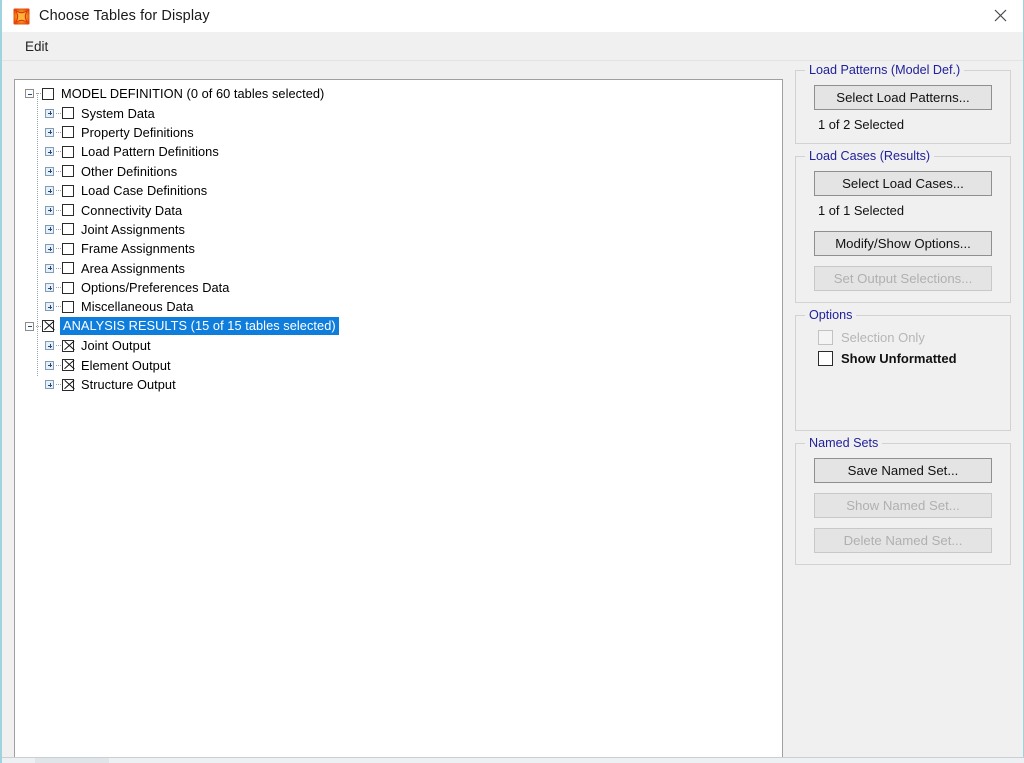  I want to click on tree-row: Property Definitions, so click(398, 132).